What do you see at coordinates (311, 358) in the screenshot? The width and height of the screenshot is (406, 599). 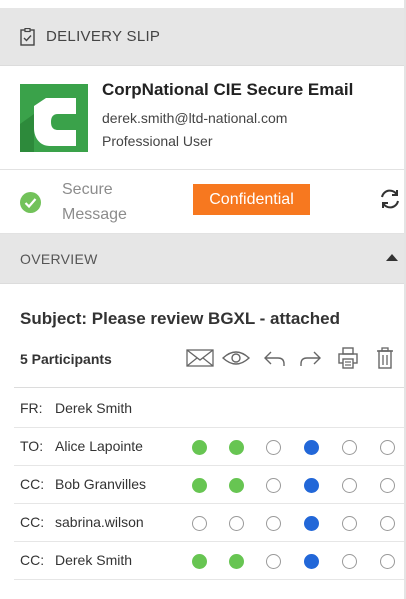 I see `forward-icon` at bounding box center [311, 358].